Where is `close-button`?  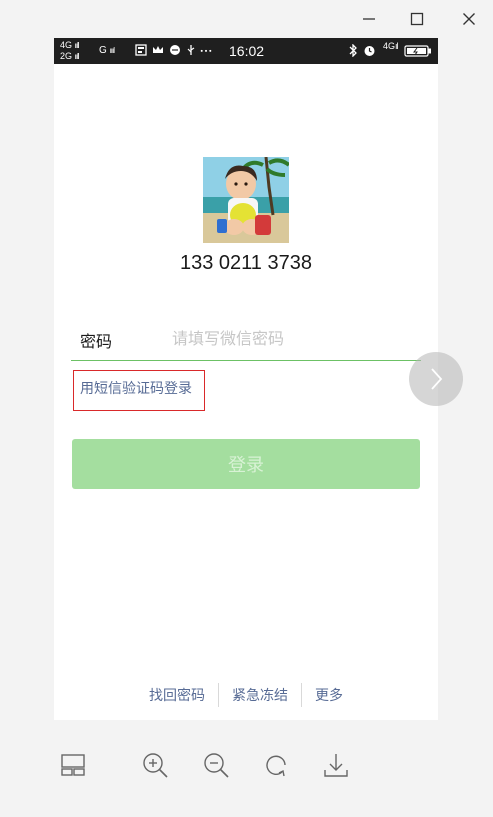
close-button is located at coordinates (469, 19).